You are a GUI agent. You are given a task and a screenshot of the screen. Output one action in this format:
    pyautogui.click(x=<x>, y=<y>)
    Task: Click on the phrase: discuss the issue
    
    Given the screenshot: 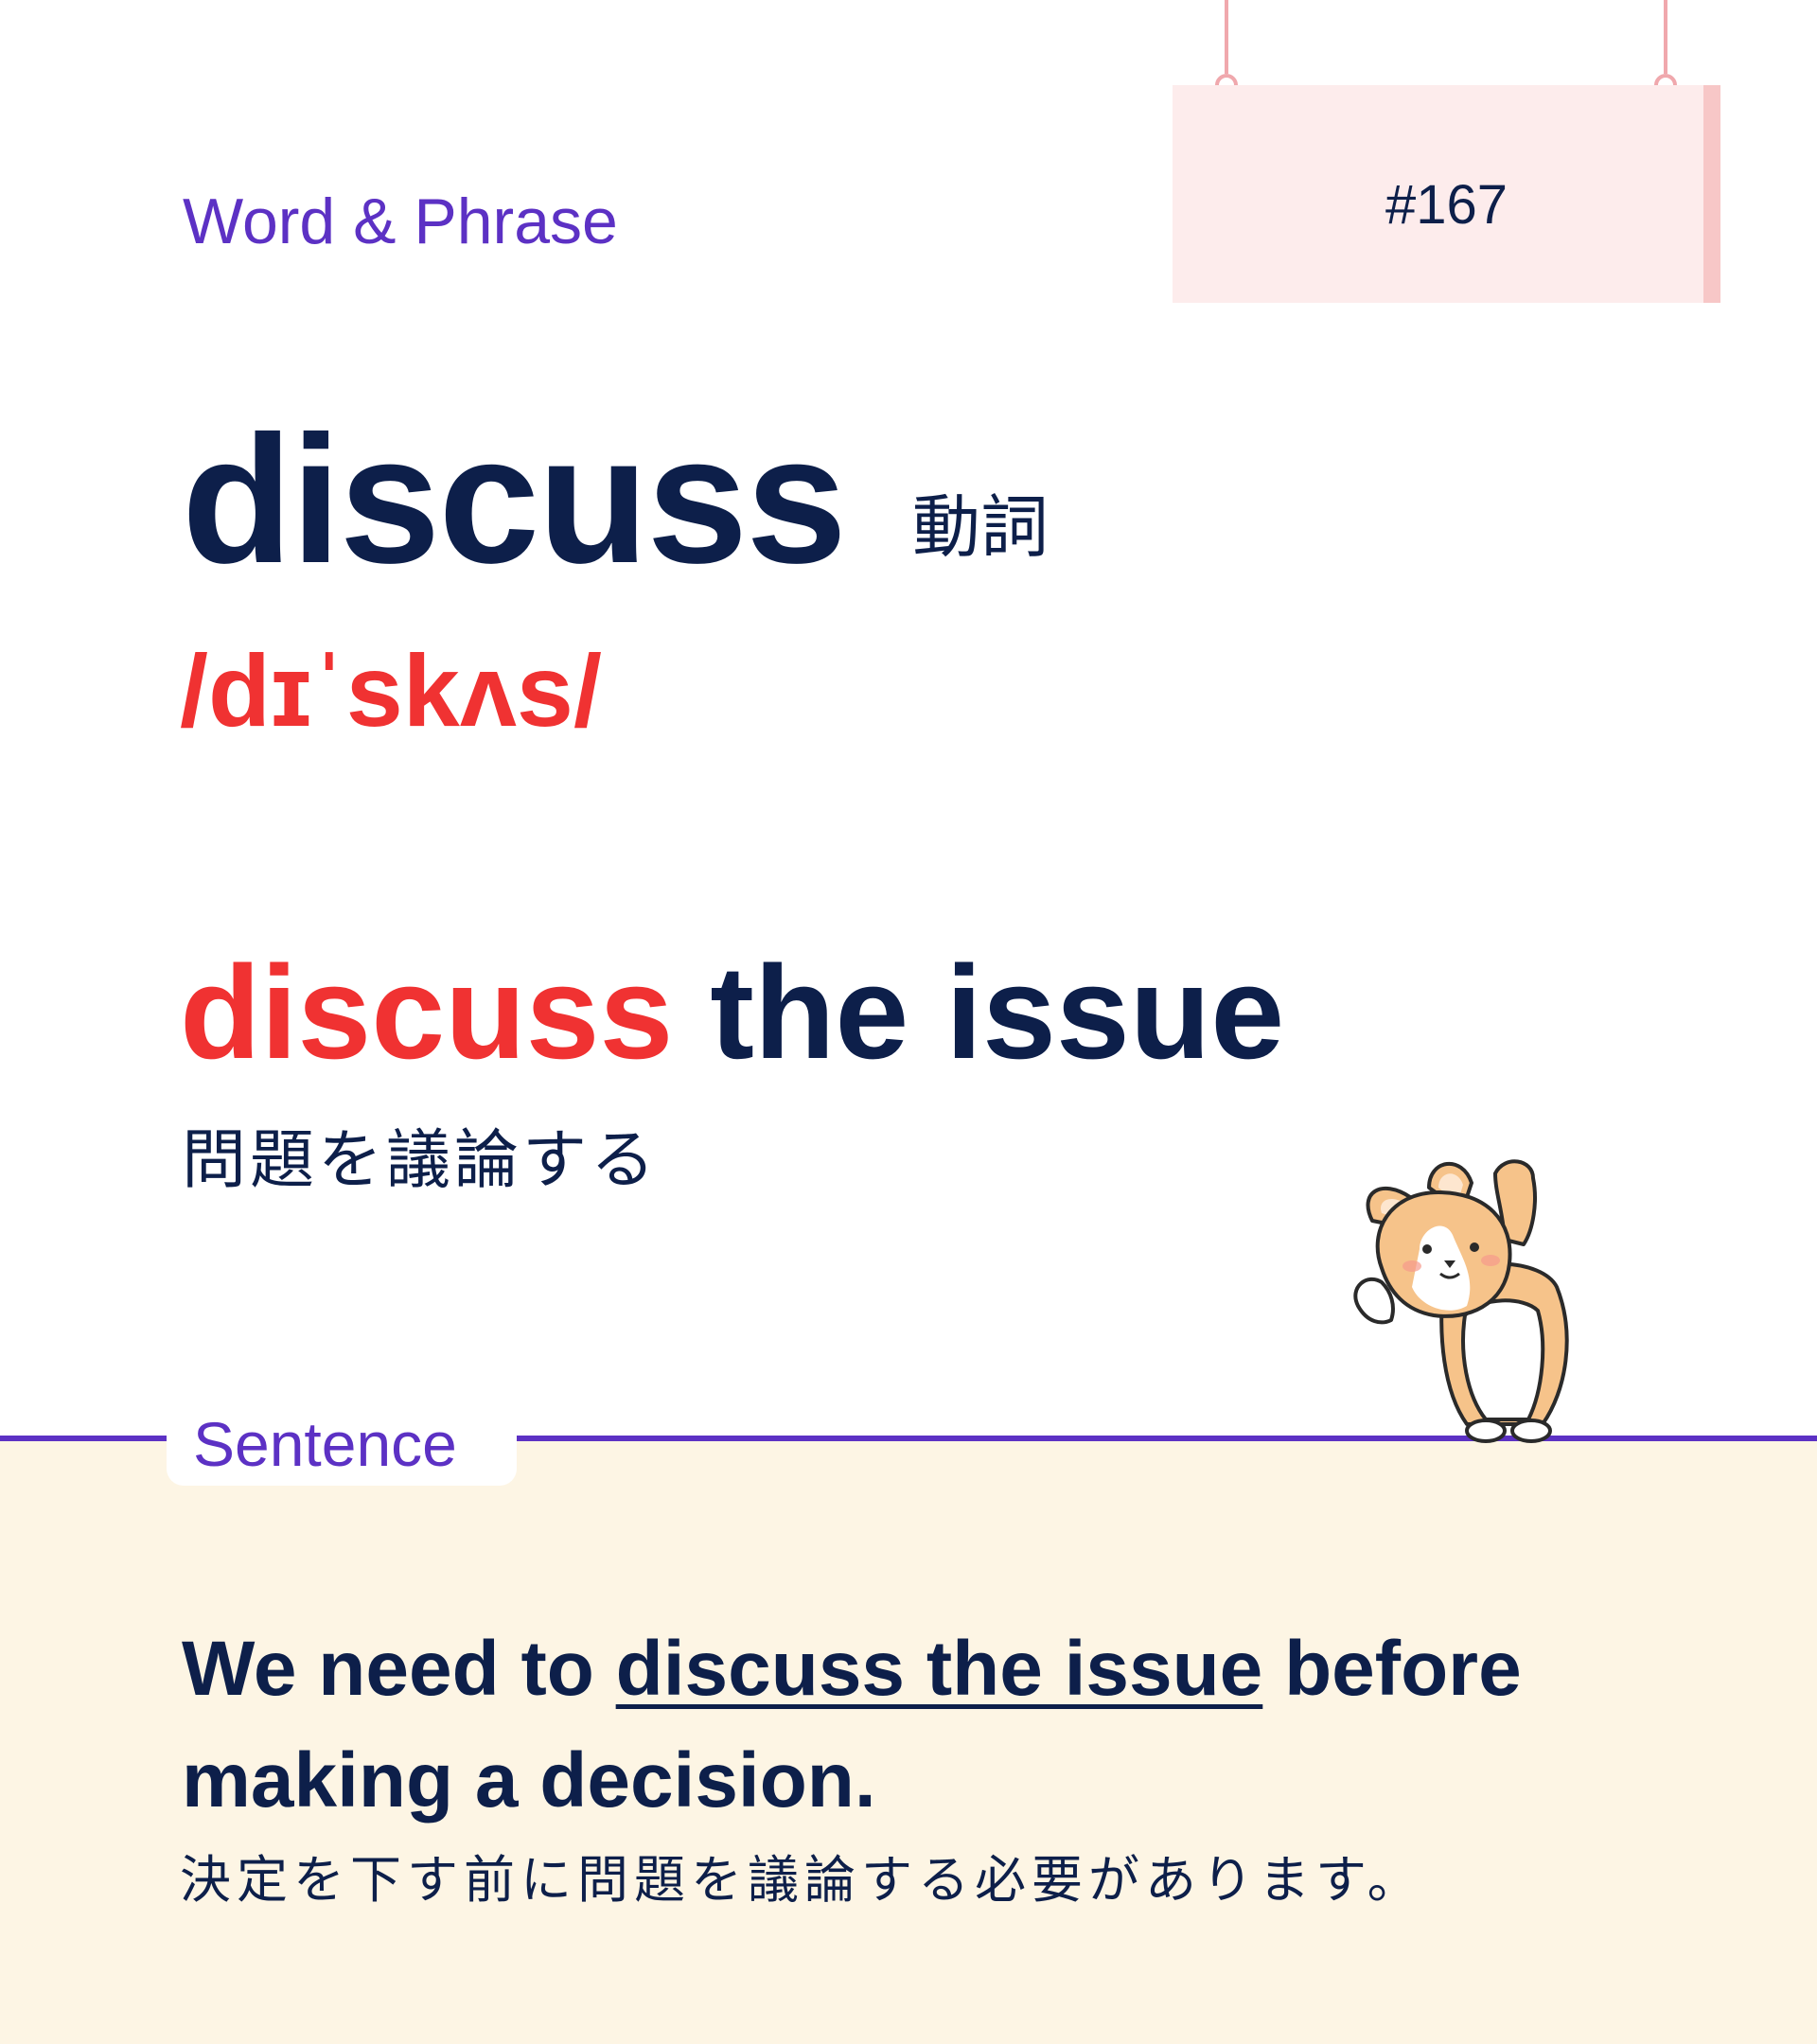 What is the action you would take?
    pyautogui.click(x=732, y=1012)
    